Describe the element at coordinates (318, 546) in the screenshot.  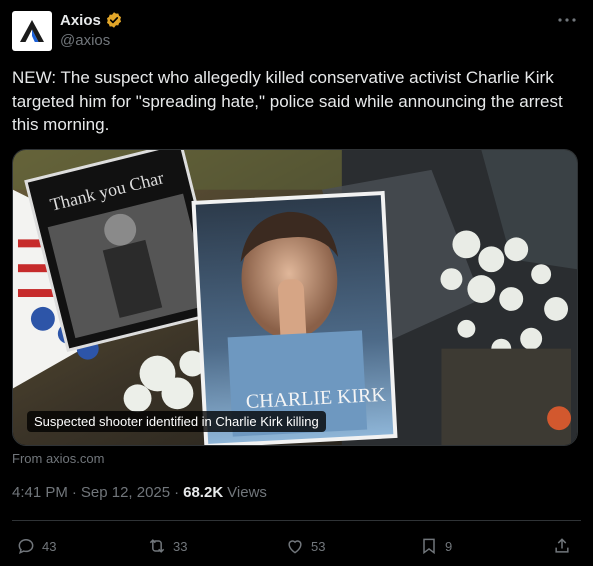
I see `like-count: 53` at that location.